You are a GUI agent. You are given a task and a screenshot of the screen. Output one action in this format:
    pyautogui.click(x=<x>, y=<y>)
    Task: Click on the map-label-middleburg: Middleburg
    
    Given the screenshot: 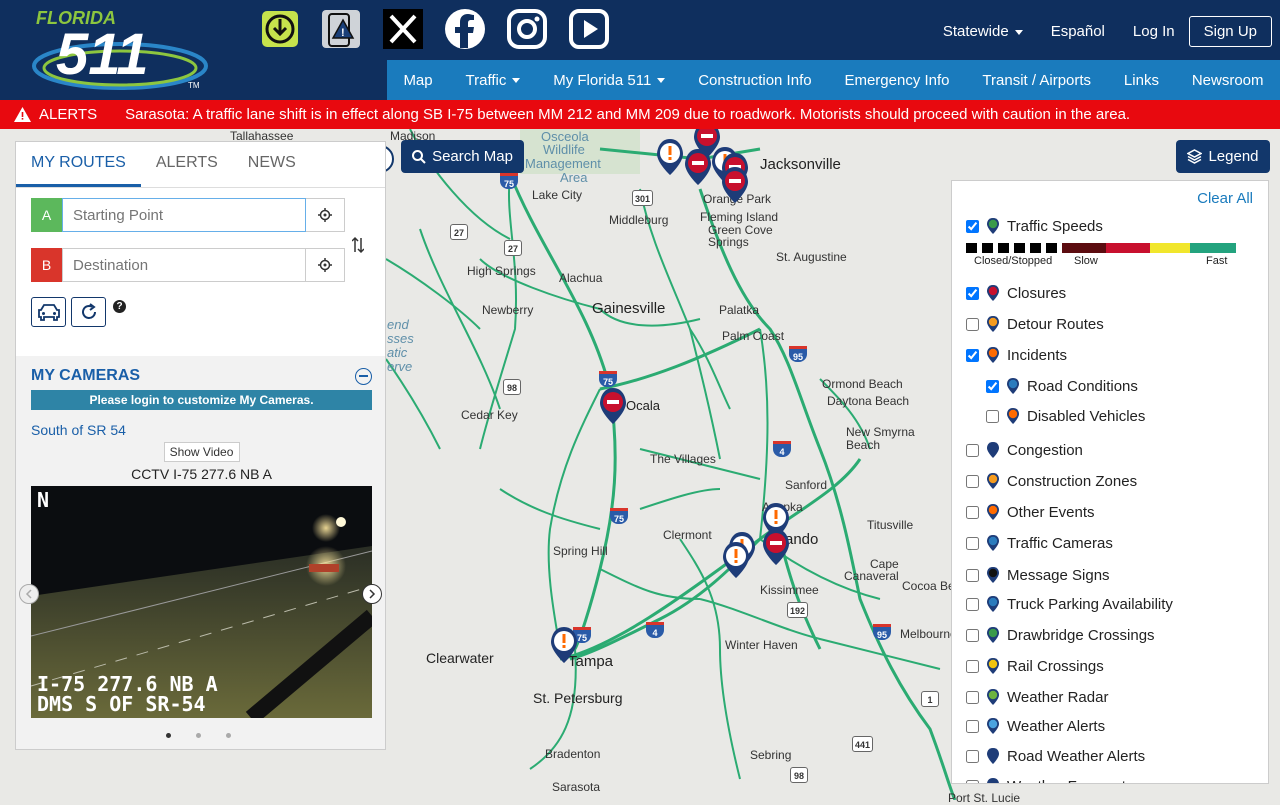 What is the action you would take?
    pyautogui.click(x=639, y=220)
    